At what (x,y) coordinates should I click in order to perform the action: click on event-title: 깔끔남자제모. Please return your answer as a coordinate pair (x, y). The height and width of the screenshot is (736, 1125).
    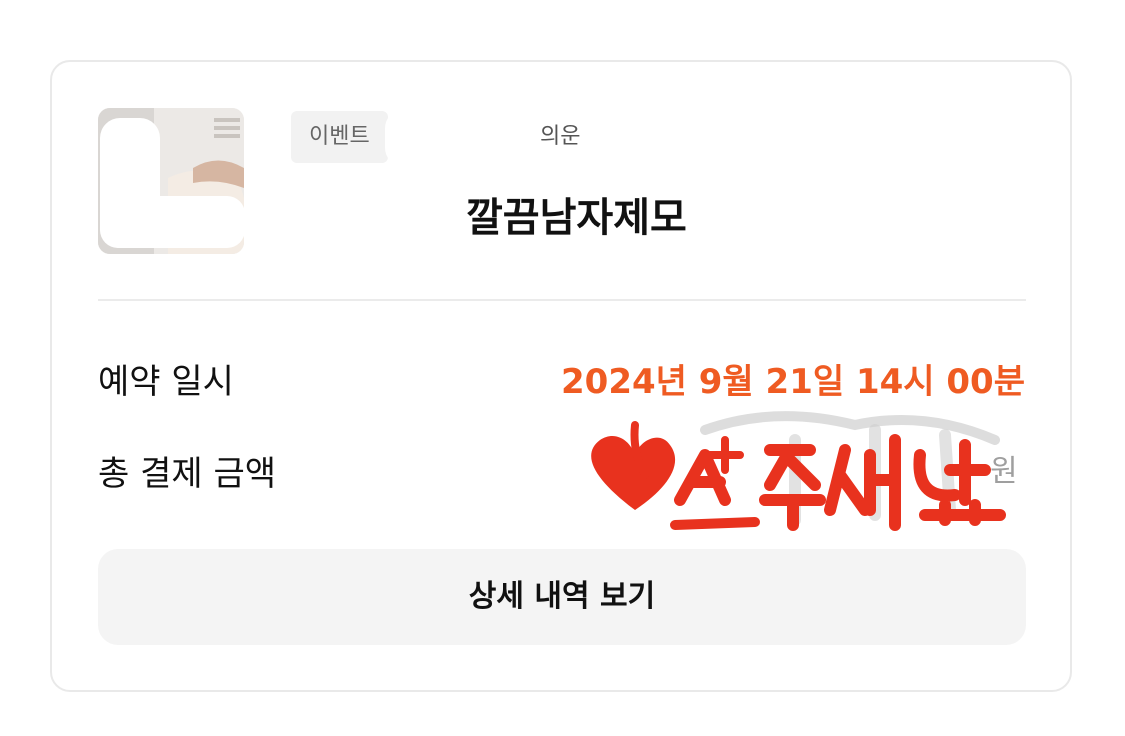
    Looking at the image, I should click on (576, 218).